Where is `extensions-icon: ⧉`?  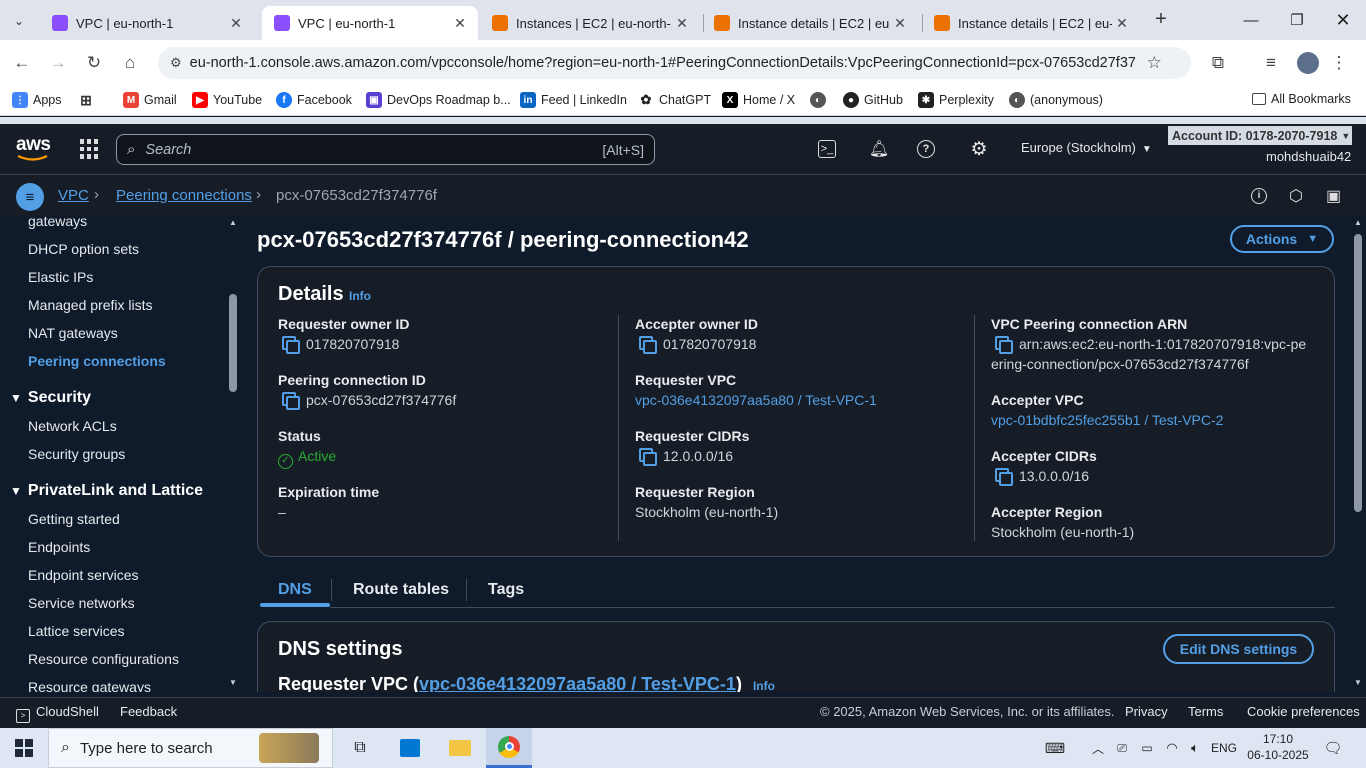 extensions-icon: ⧉ is located at coordinates (1218, 63).